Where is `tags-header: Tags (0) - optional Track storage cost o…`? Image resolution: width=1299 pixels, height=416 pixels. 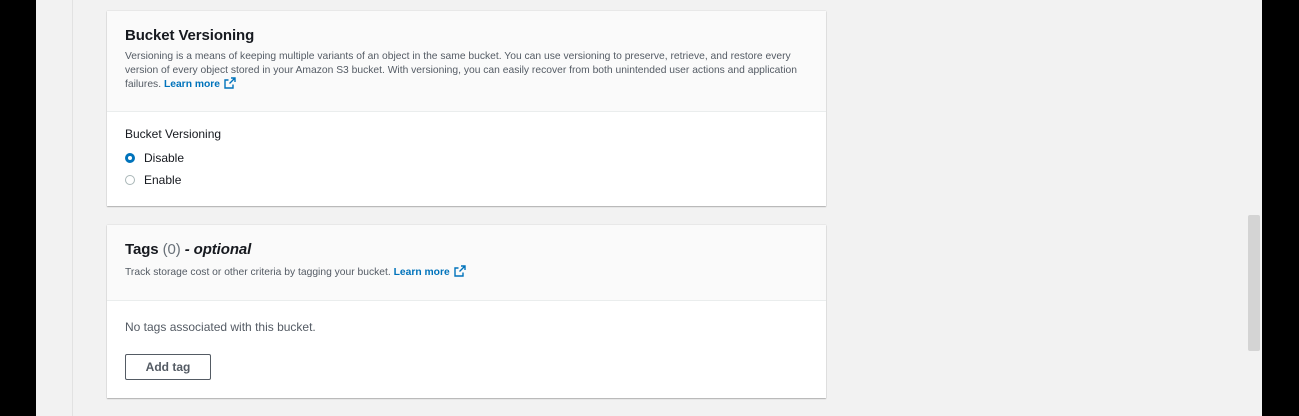 tags-header: Tags (0) - optional Track storage cost o… is located at coordinates (466, 263).